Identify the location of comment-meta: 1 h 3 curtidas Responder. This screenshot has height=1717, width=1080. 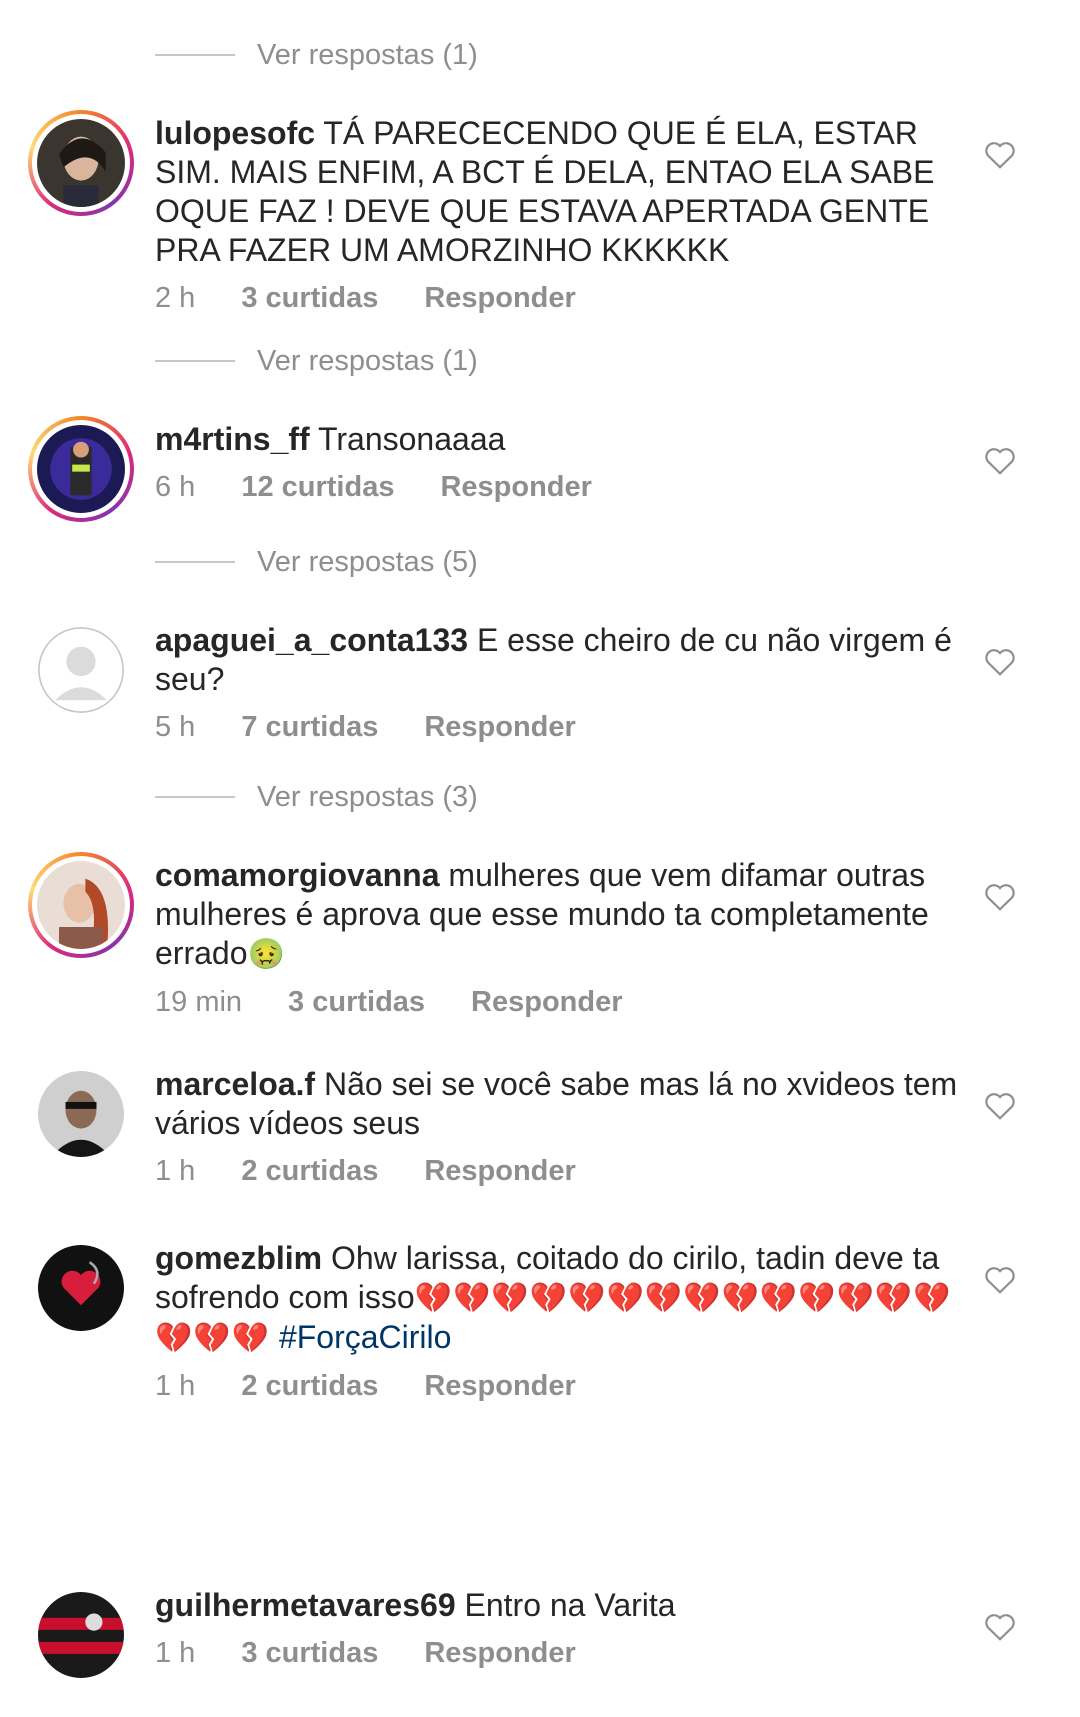
(565, 1653).